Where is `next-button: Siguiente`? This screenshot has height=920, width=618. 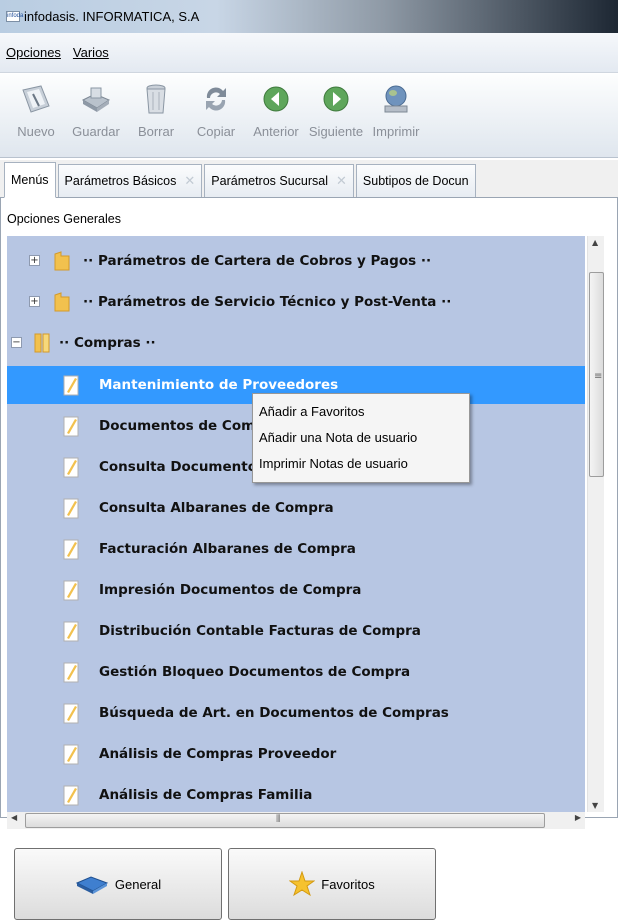 next-button: Siguiente is located at coordinates (336, 116).